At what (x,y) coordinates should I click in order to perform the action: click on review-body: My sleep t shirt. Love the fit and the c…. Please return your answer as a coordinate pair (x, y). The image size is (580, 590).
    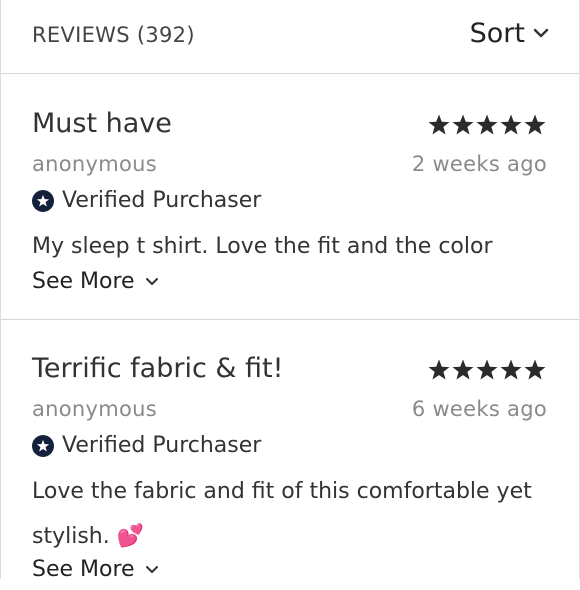
    Looking at the image, I should click on (262, 246).